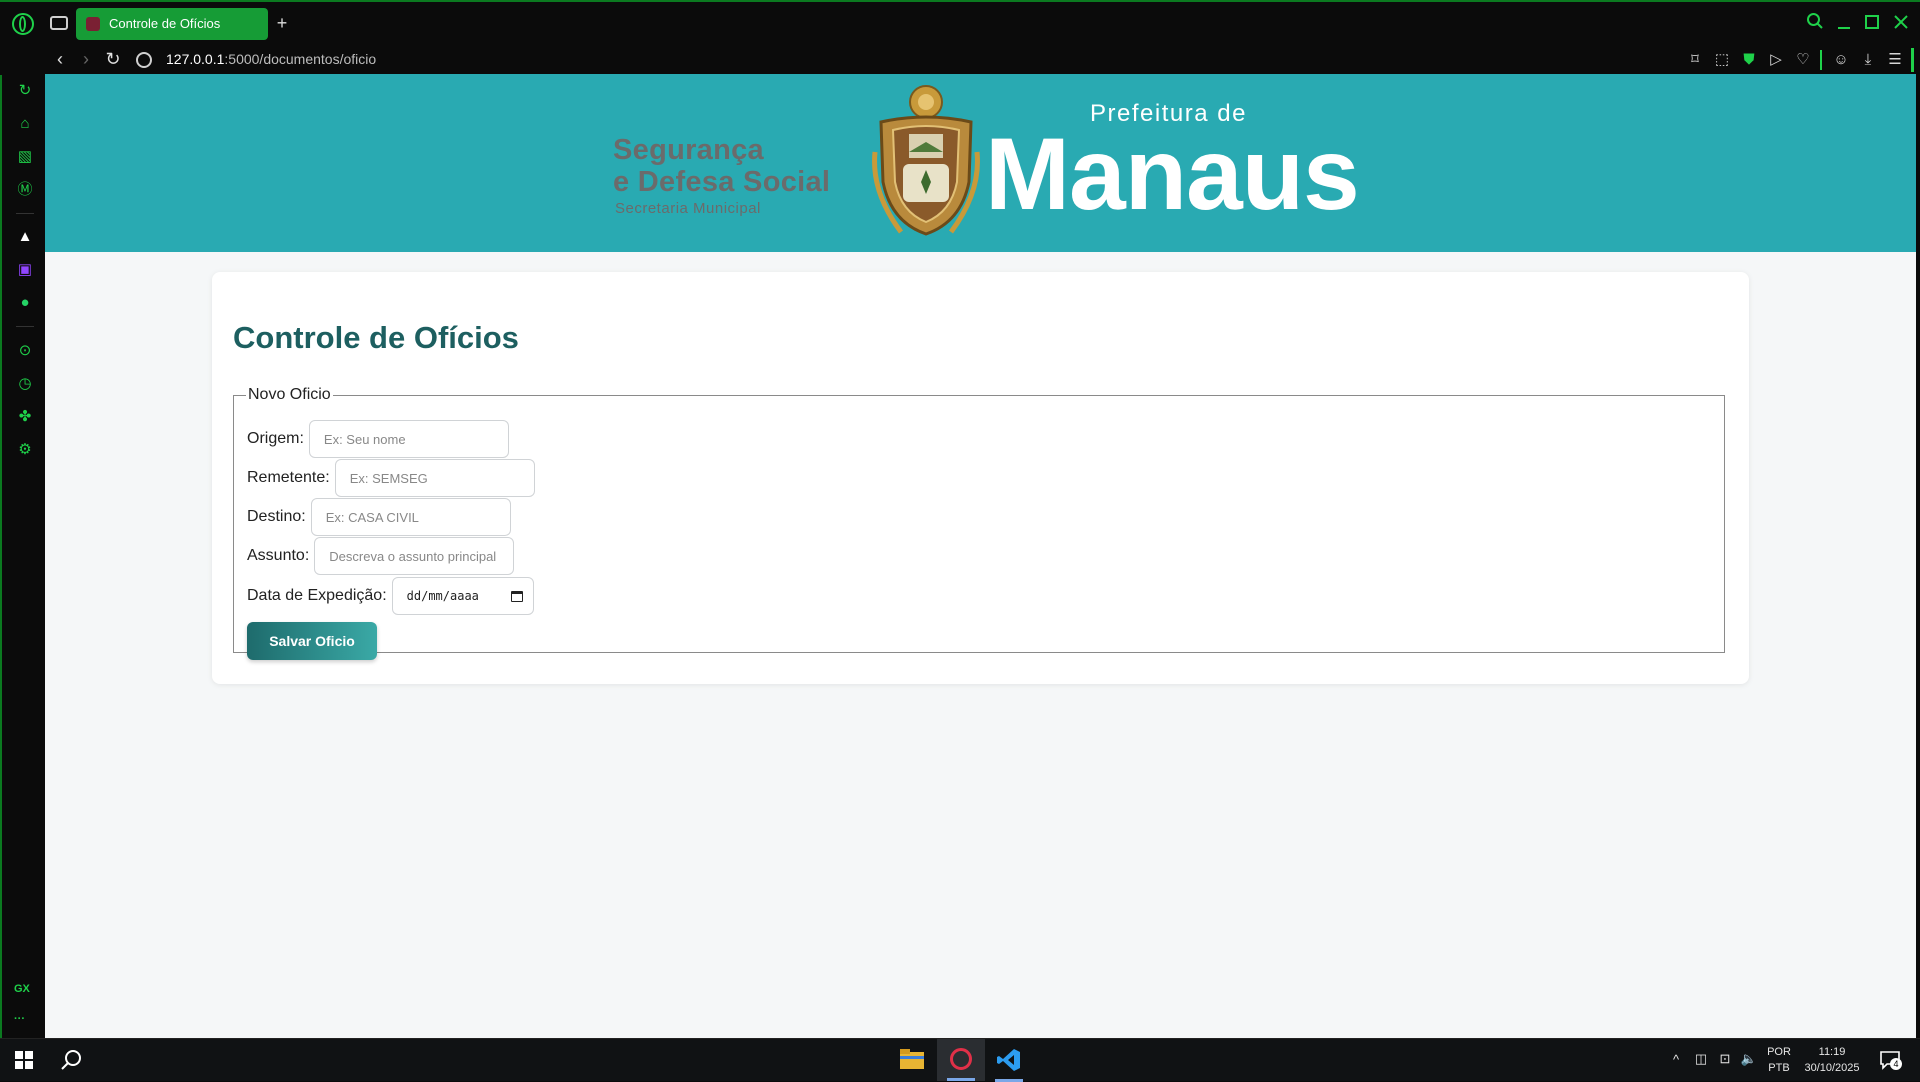 This screenshot has width=1920, height=1082. What do you see at coordinates (376, 337) in the screenshot?
I see `page-title: Controle de Ofícios` at bounding box center [376, 337].